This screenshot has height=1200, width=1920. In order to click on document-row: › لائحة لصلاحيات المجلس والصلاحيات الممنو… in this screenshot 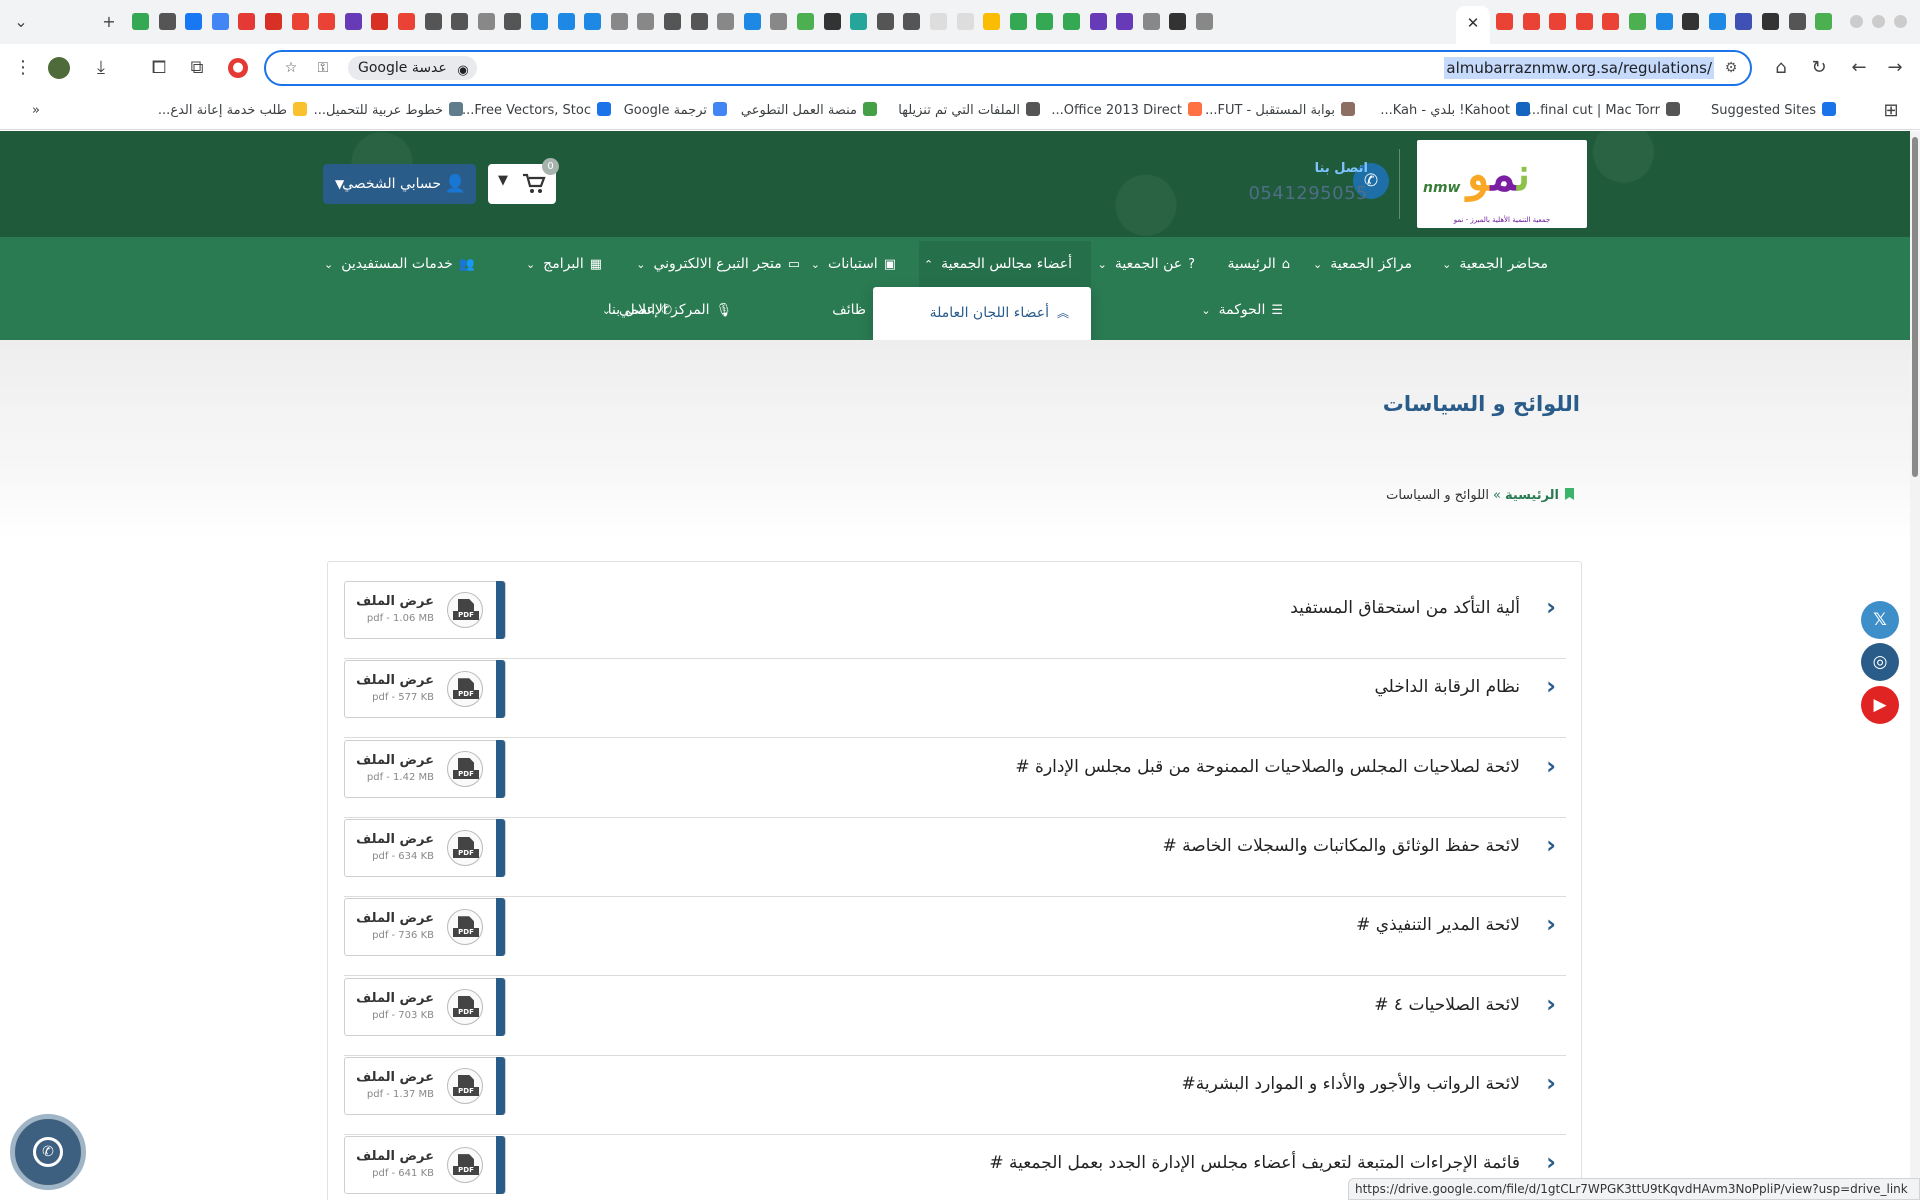, I will do `click(955, 778)`.